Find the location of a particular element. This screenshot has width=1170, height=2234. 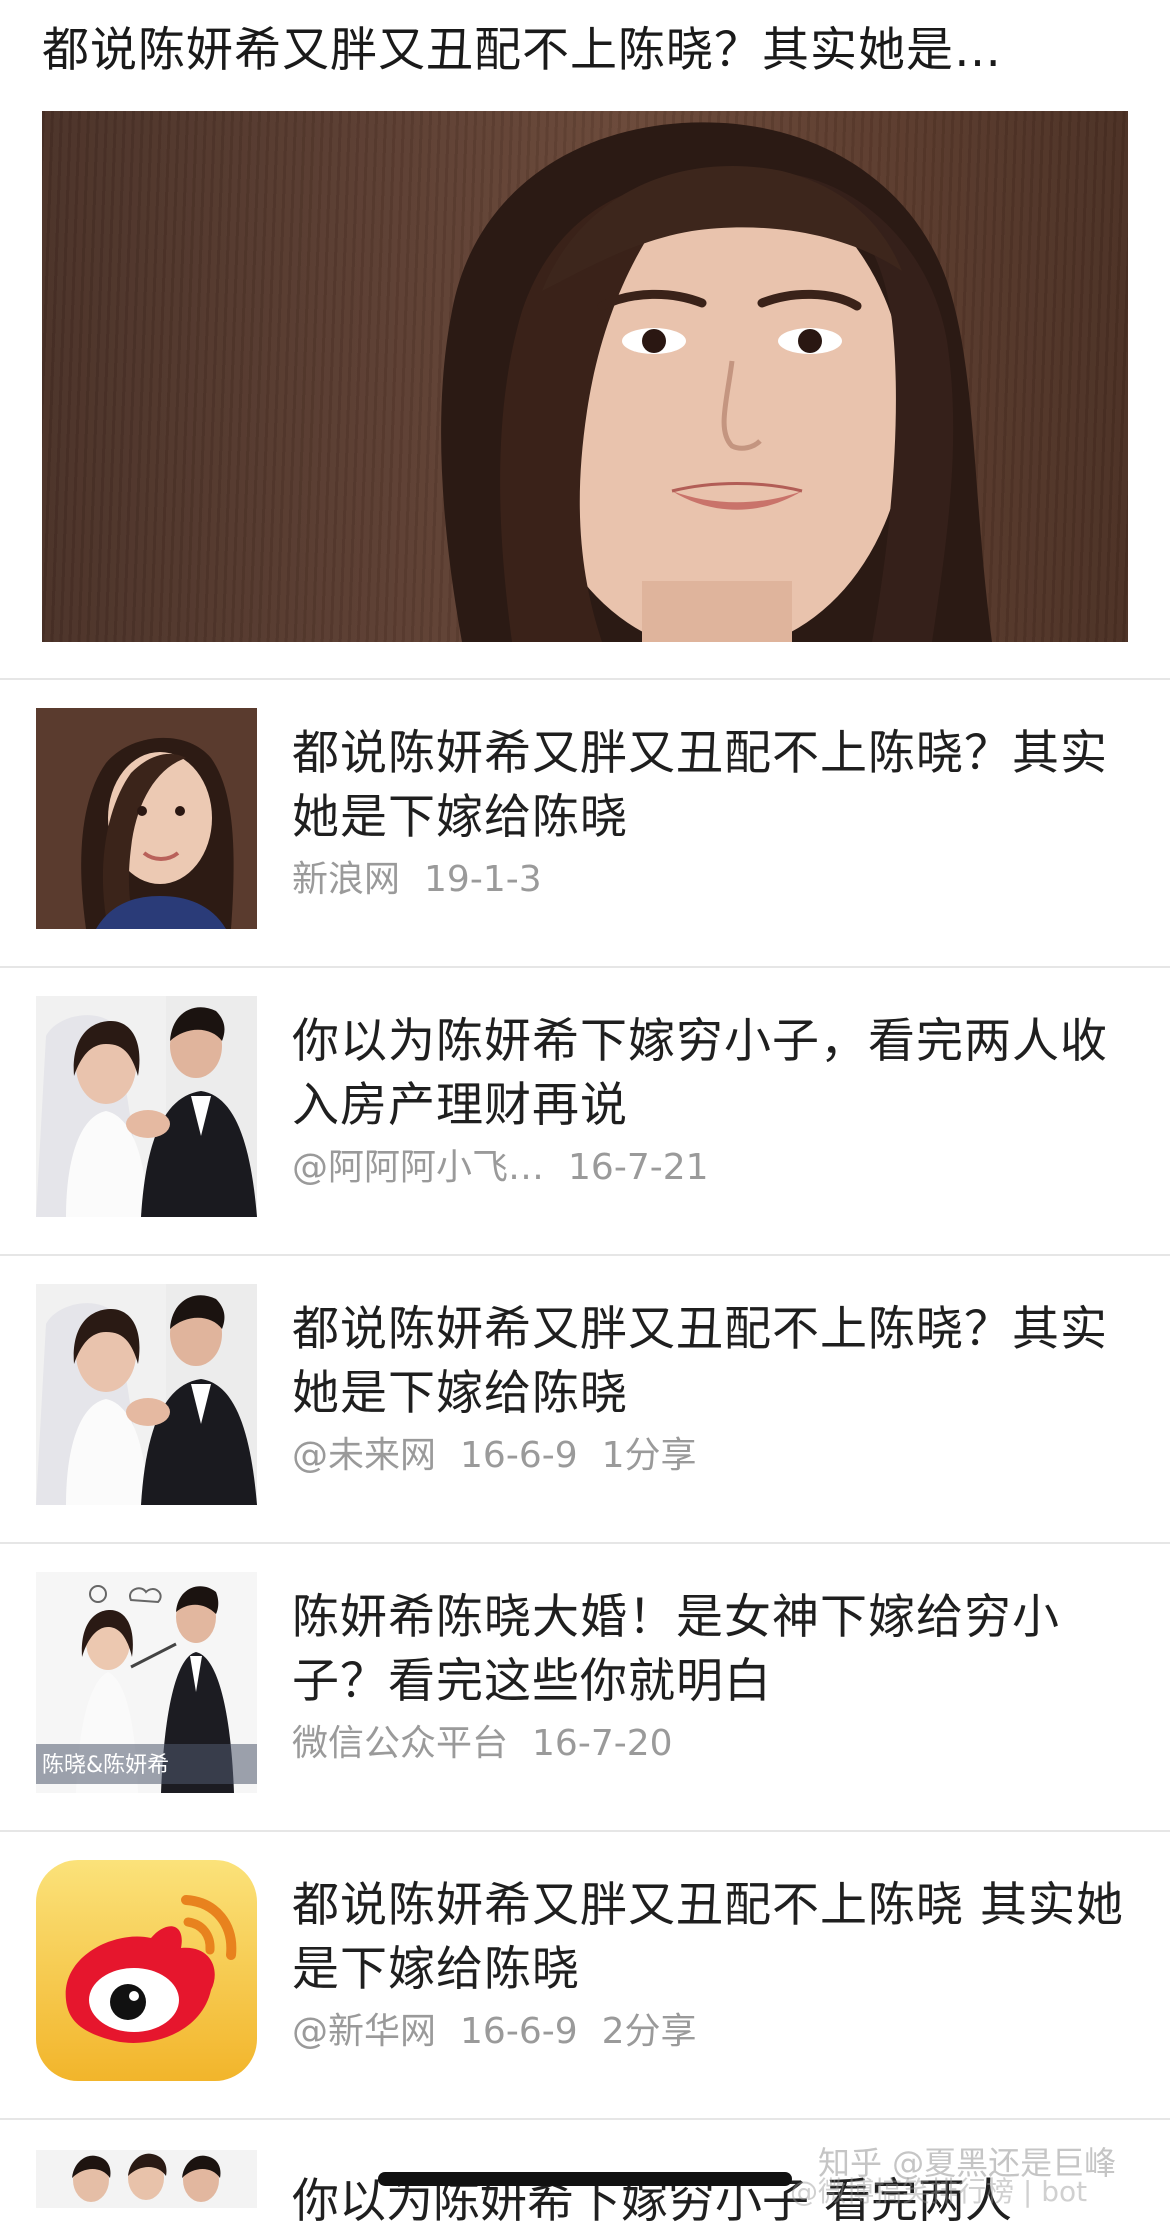

item-title: 陈妍希陈晓大婚！是女神下嫁给穷小子？看完这些你就明白 is located at coordinates (712, 1650).